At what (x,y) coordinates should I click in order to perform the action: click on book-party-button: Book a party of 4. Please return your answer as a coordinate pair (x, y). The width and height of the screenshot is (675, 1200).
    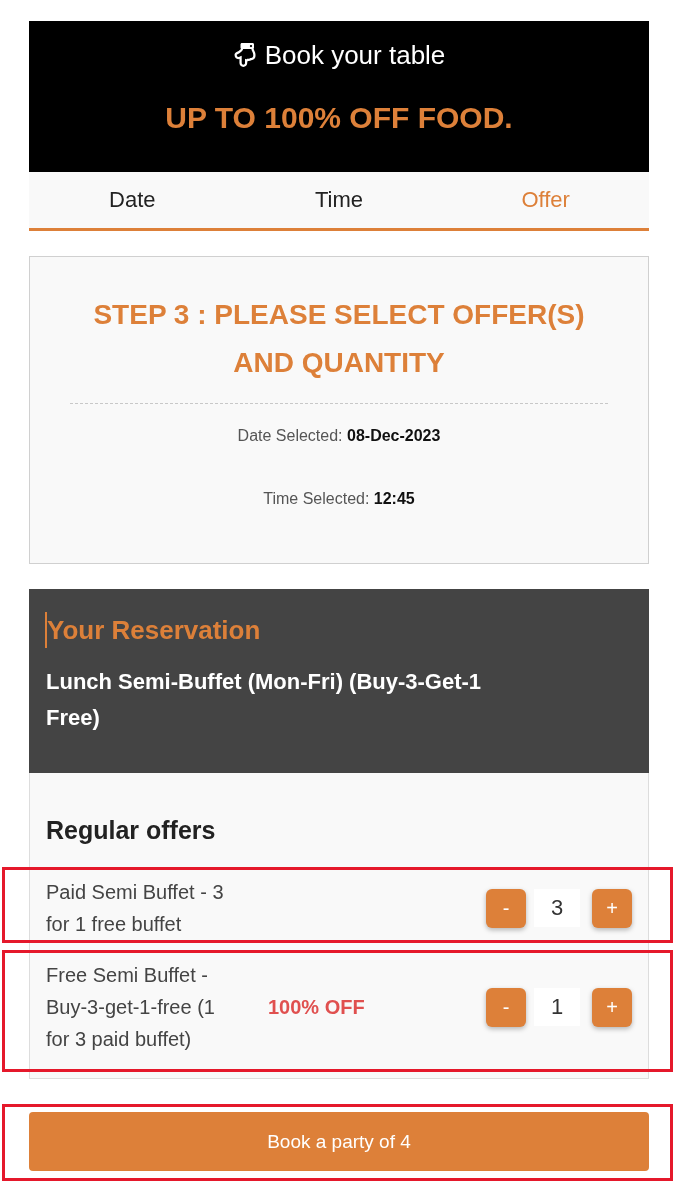
    Looking at the image, I should click on (339, 1141).